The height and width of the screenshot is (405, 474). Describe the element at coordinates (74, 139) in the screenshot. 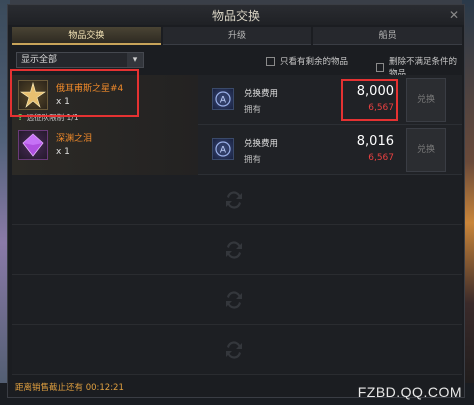

I see `item-name: 深渊之泪` at that location.